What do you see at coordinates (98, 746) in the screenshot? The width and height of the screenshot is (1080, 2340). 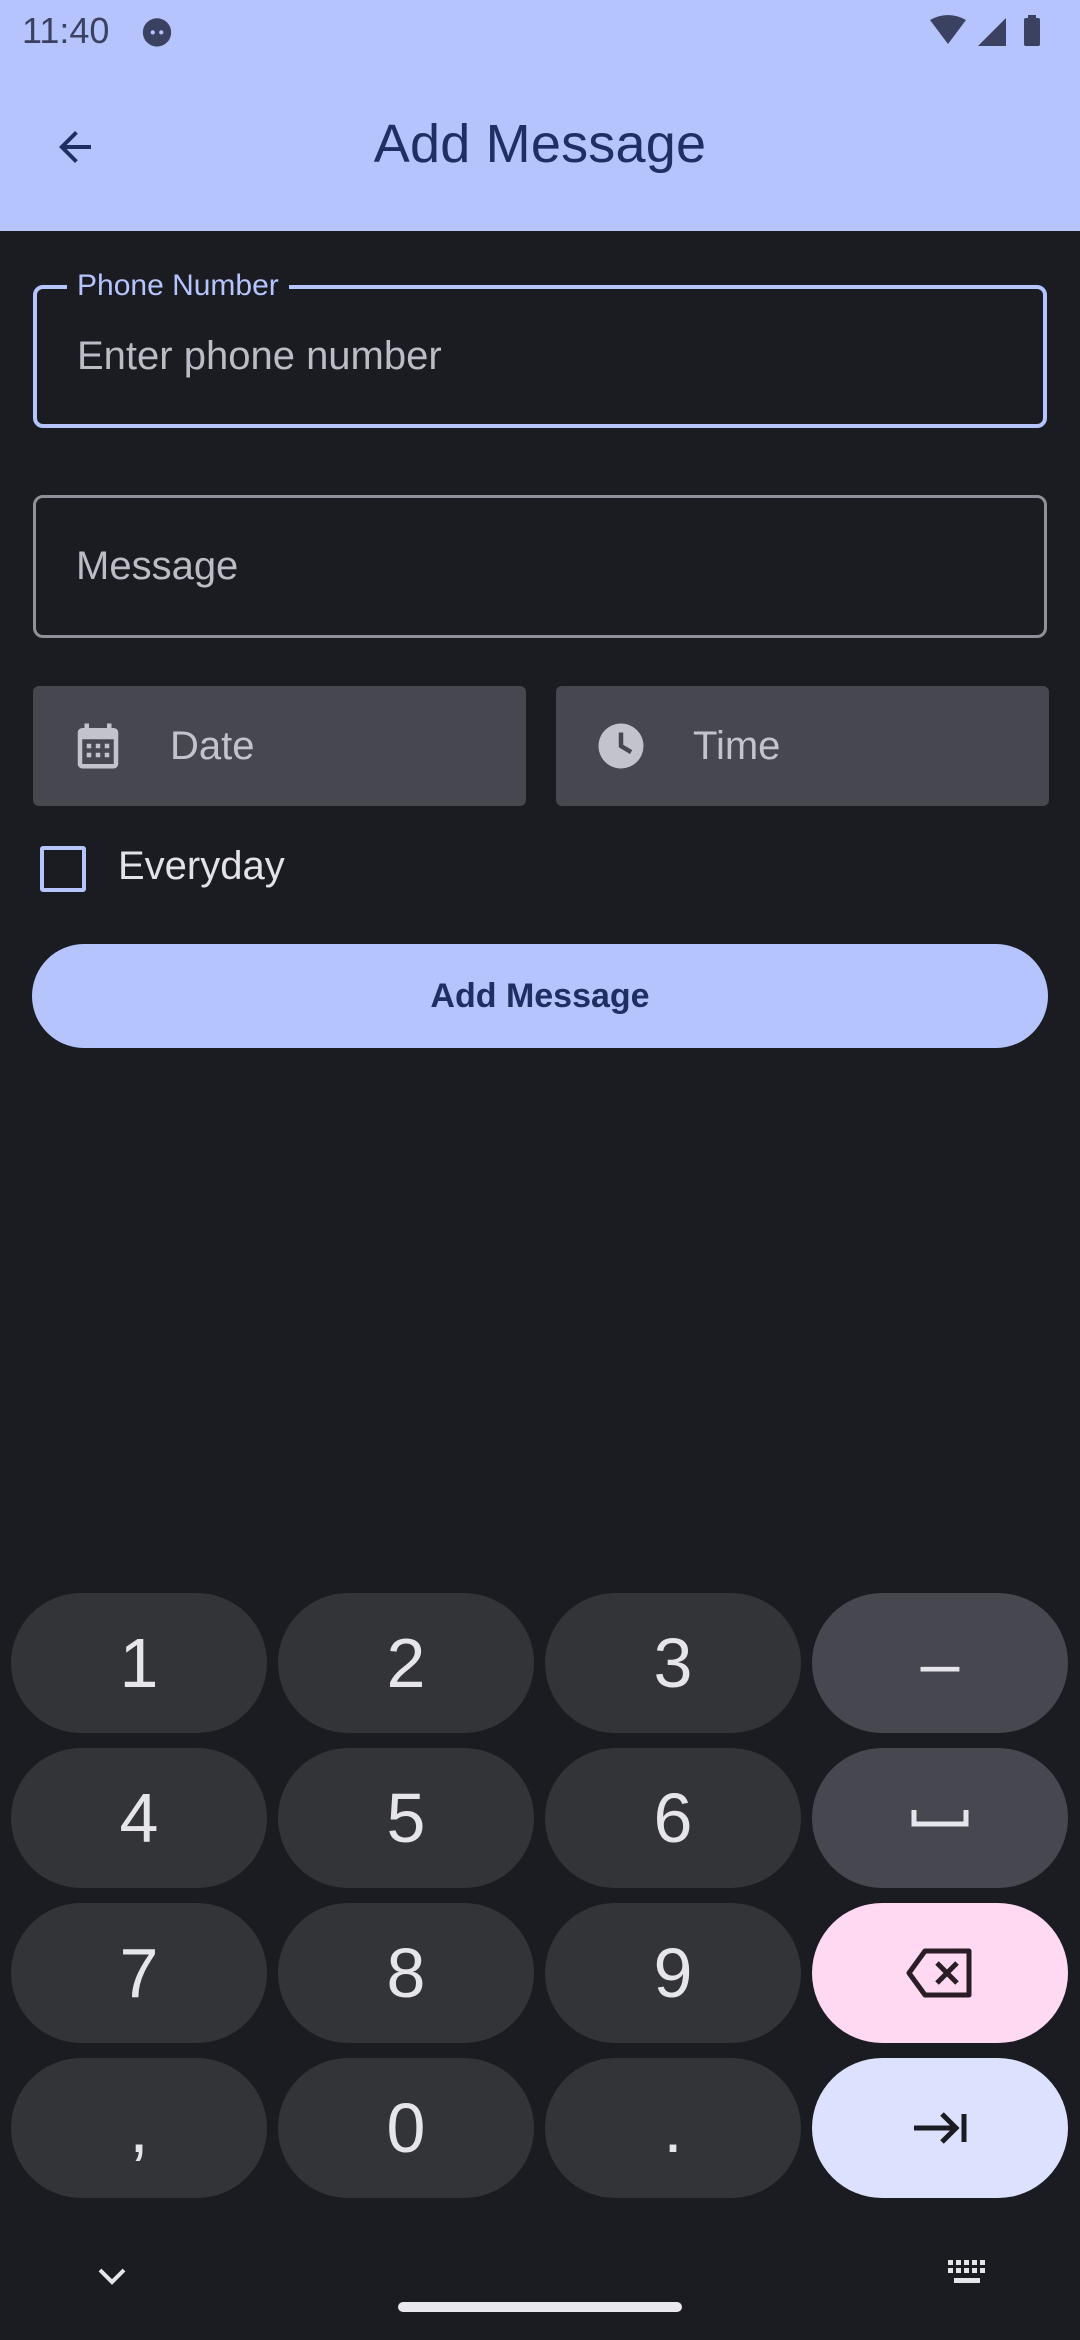 I see `calendar-icon` at bounding box center [98, 746].